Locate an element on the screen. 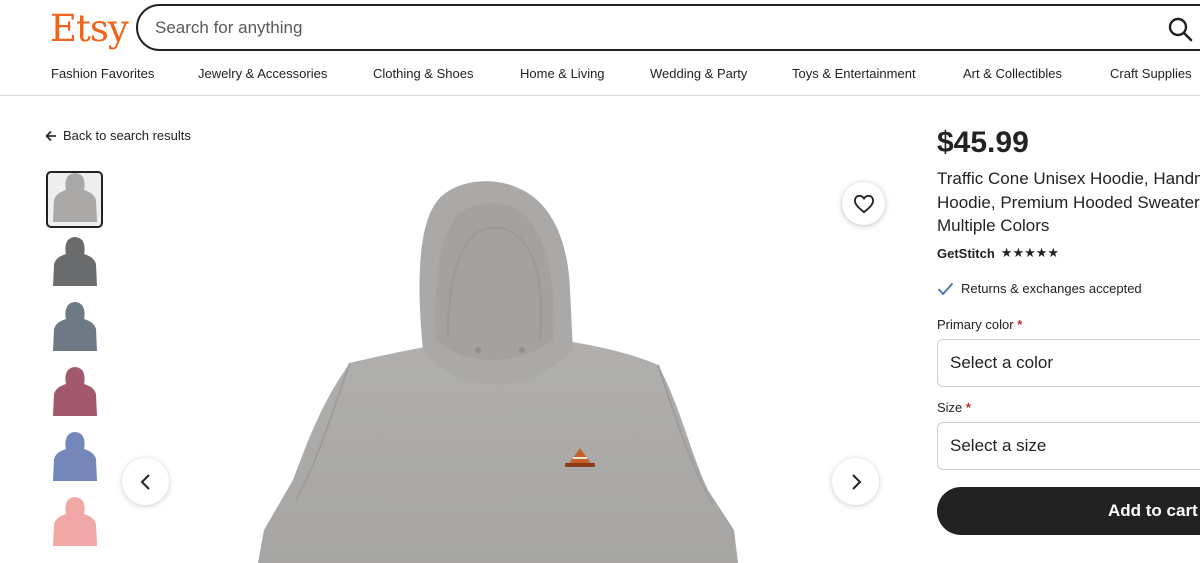 The height and width of the screenshot is (563, 1200). search-bar is located at coordinates (668, 27).